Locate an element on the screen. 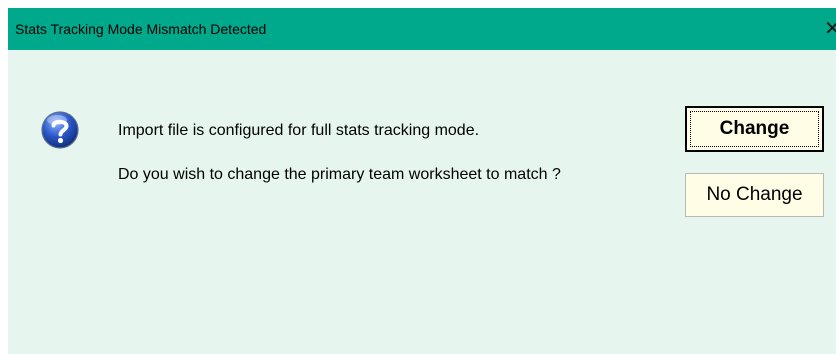  dialog-title: Stats Tracking Mode Mismatch Detected is located at coordinates (141, 29).